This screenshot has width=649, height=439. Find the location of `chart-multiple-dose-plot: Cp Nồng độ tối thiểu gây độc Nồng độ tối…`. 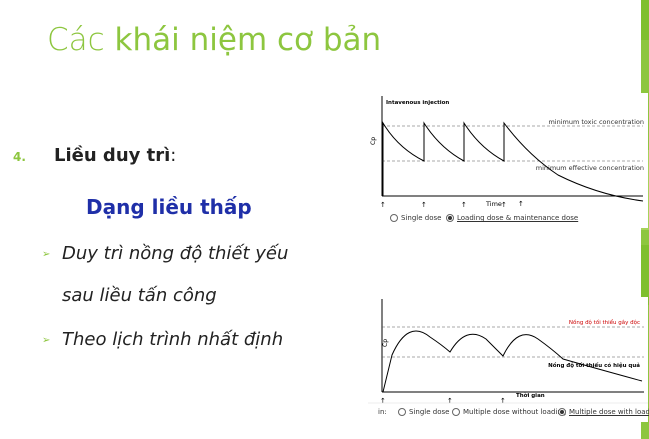

chart-multiple-dose-plot: Cp Nồng độ tối thiểu gây độc Nồng độ tối… is located at coordinates (508, 359).